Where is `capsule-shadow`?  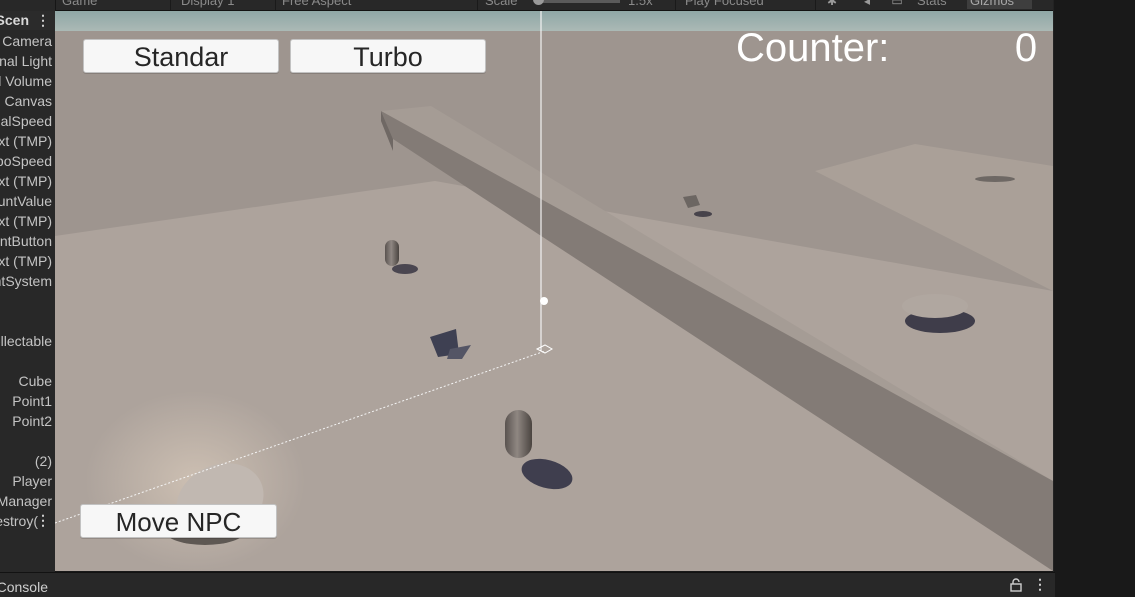 capsule-shadow is located at coordinates (405, 269).